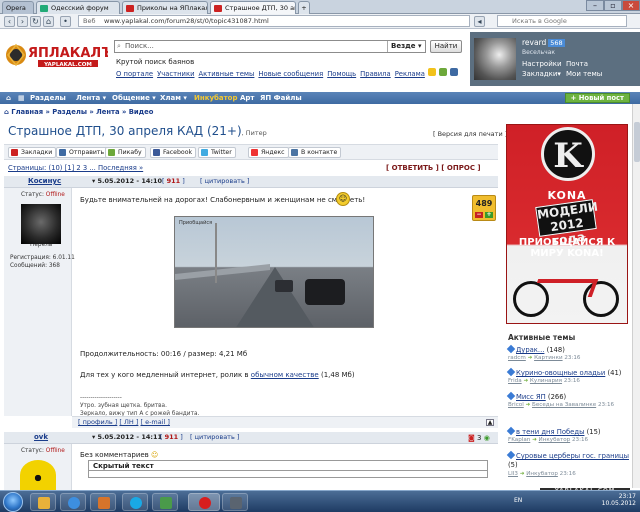  What do you see at coordinates (542, 64) in the screenshot?
I see `settings-link: Настройки` at bounding box center [542, 64].